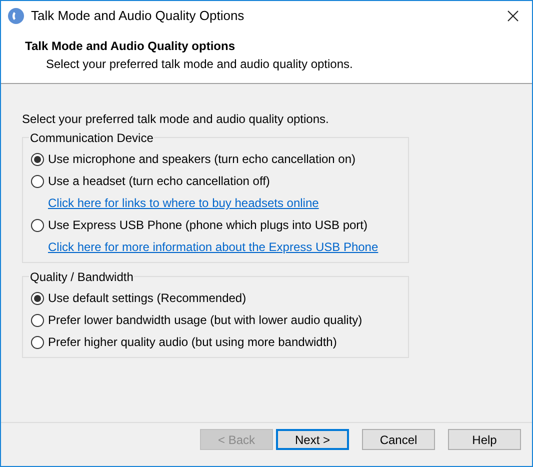  Describe the element at coordinates (213, 247) in the screenshot. I see `link: Click here for more information about the Express USB Phone` at that location.